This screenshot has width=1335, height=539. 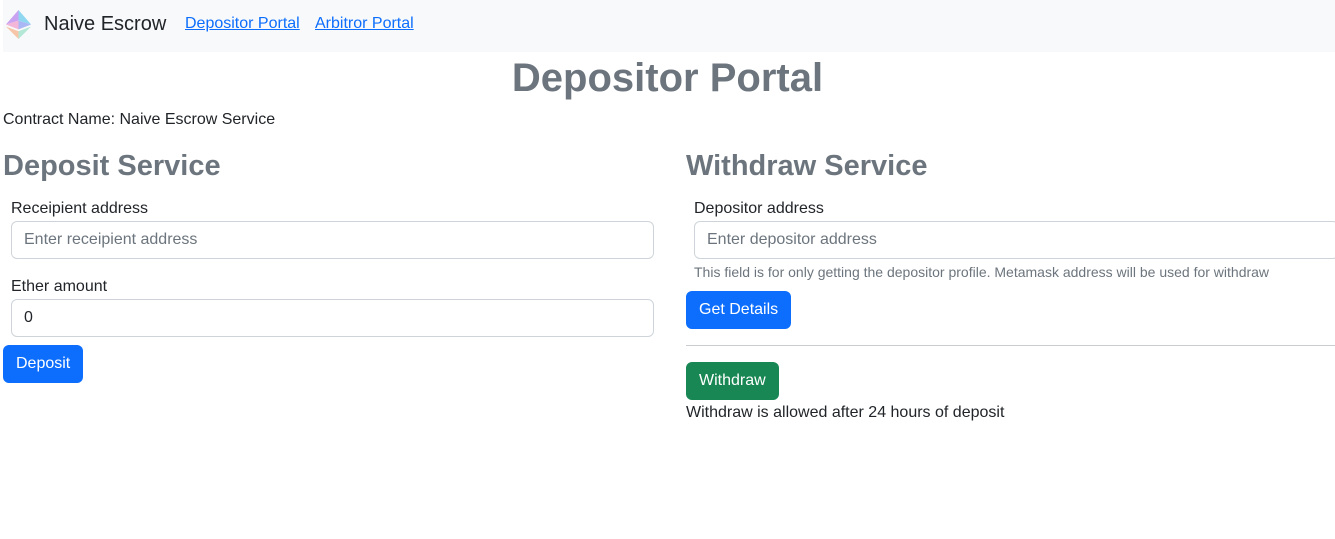 I want to click on recipient-address-input, so click(x=332, y=240).